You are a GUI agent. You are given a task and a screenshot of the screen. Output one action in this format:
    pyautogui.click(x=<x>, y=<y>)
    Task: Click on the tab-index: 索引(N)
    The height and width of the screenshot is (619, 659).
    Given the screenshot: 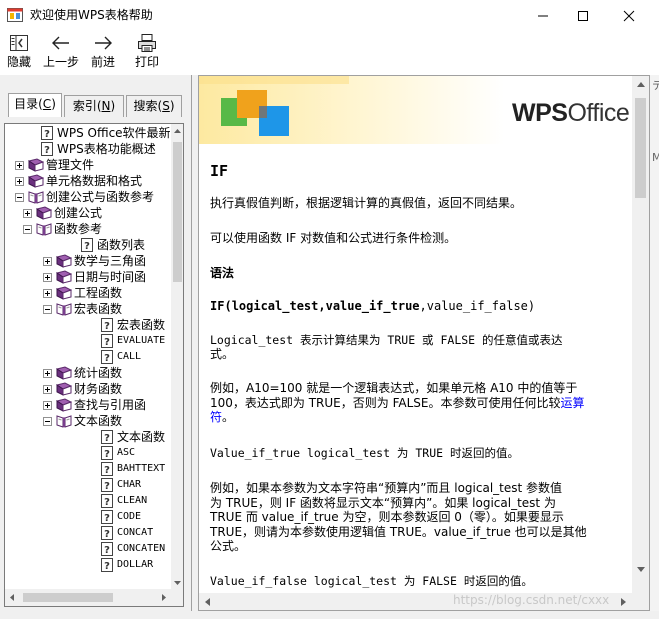 What is the action you would take?
    pyautogui.click(x=94, y=106)
    